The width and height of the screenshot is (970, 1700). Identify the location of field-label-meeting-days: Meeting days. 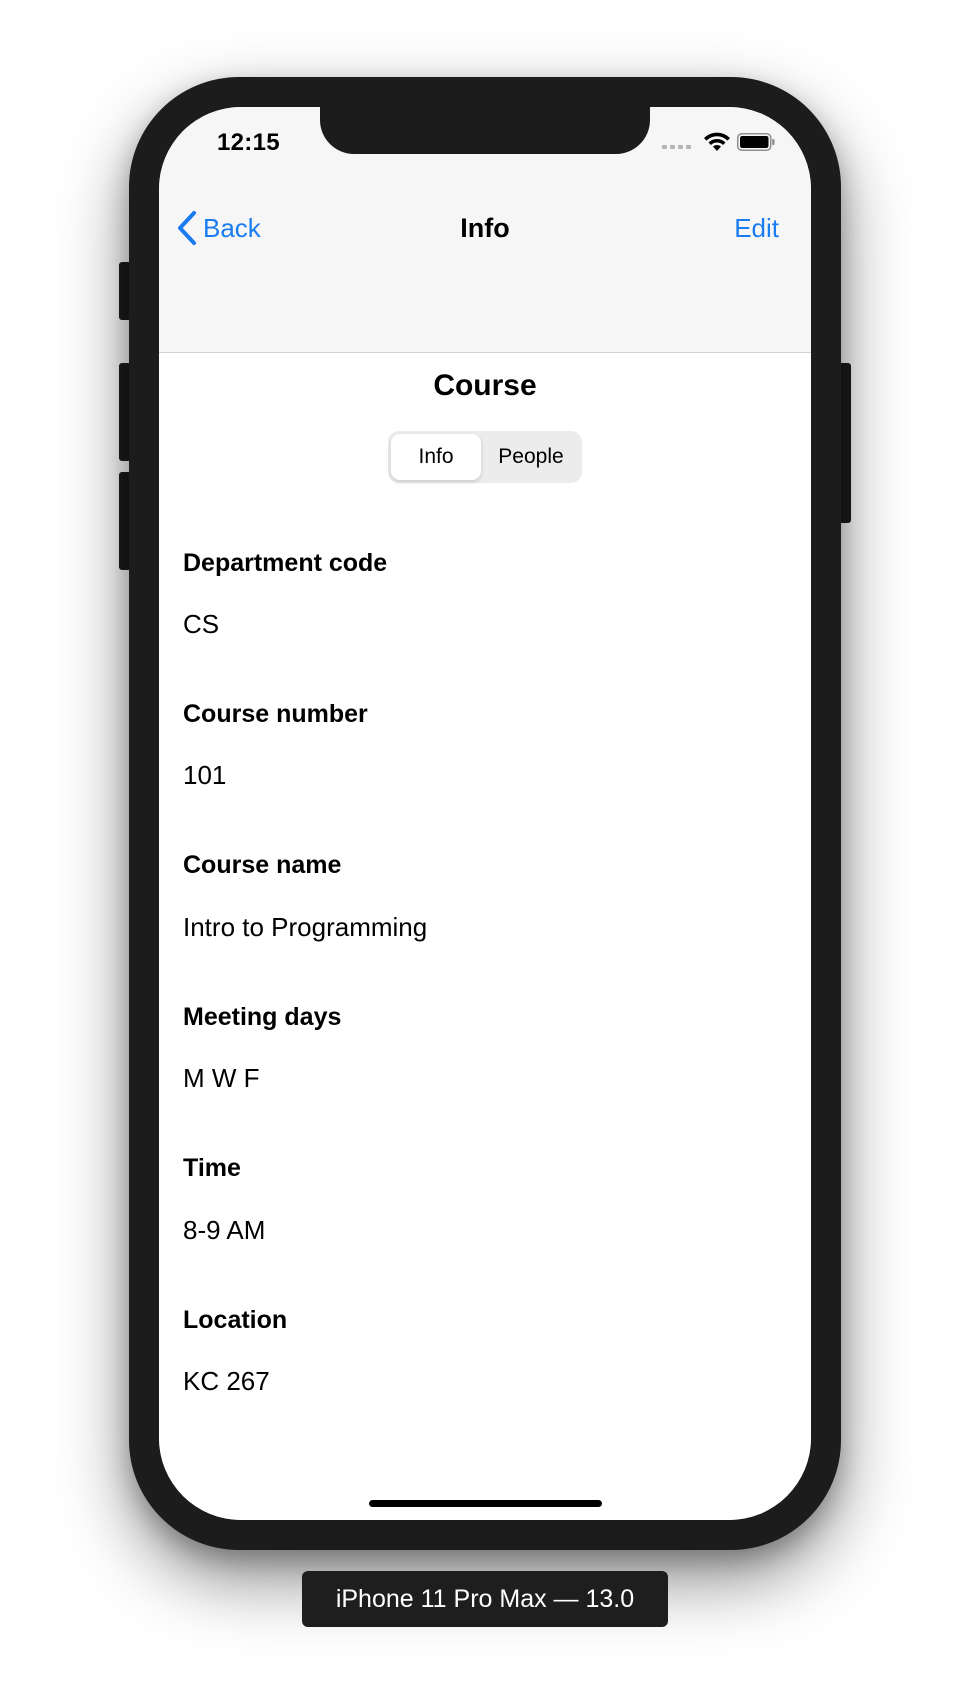
(262, 1017).